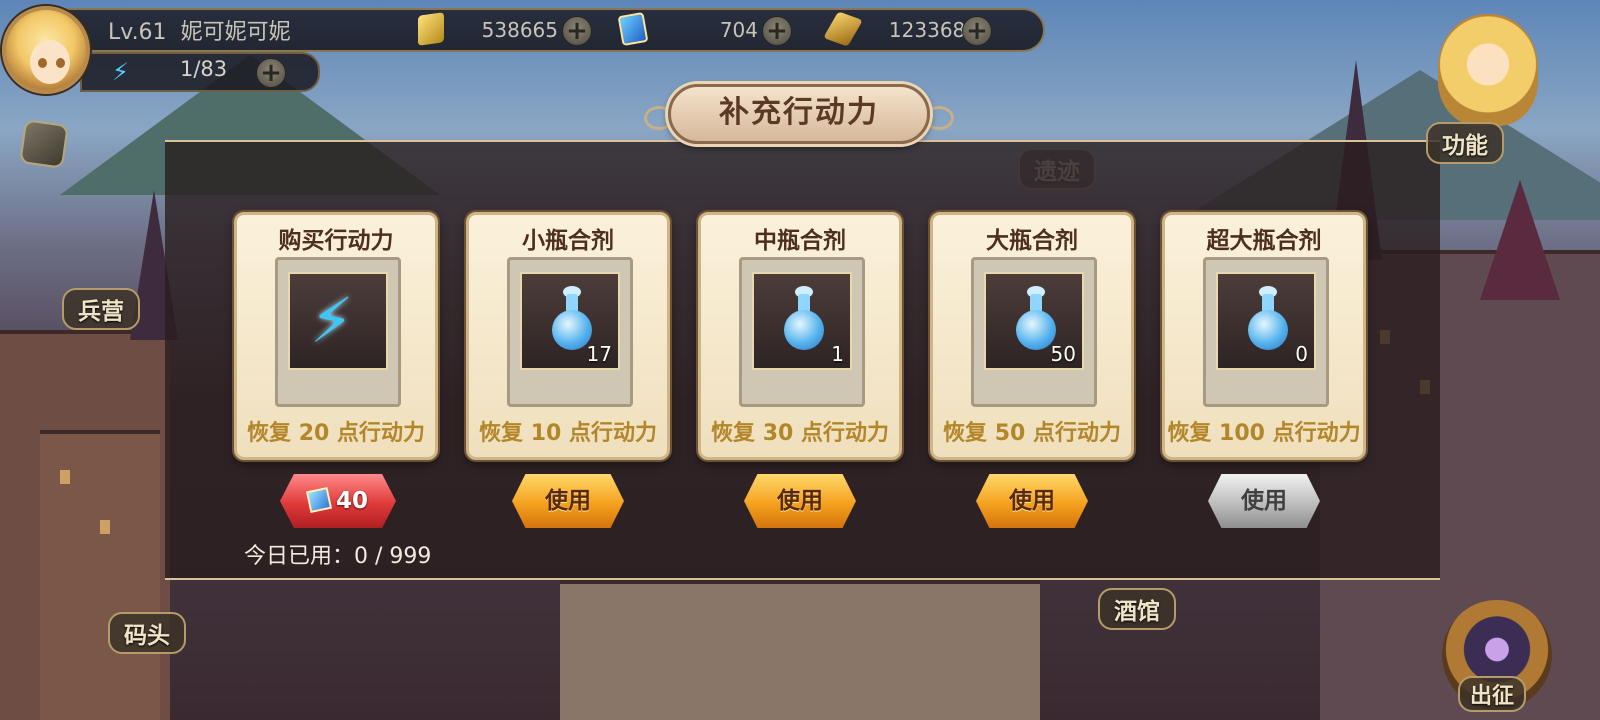 This screenshot has height=720, width=1600. I want to click on item-frame: 0, so click(1266, 321).